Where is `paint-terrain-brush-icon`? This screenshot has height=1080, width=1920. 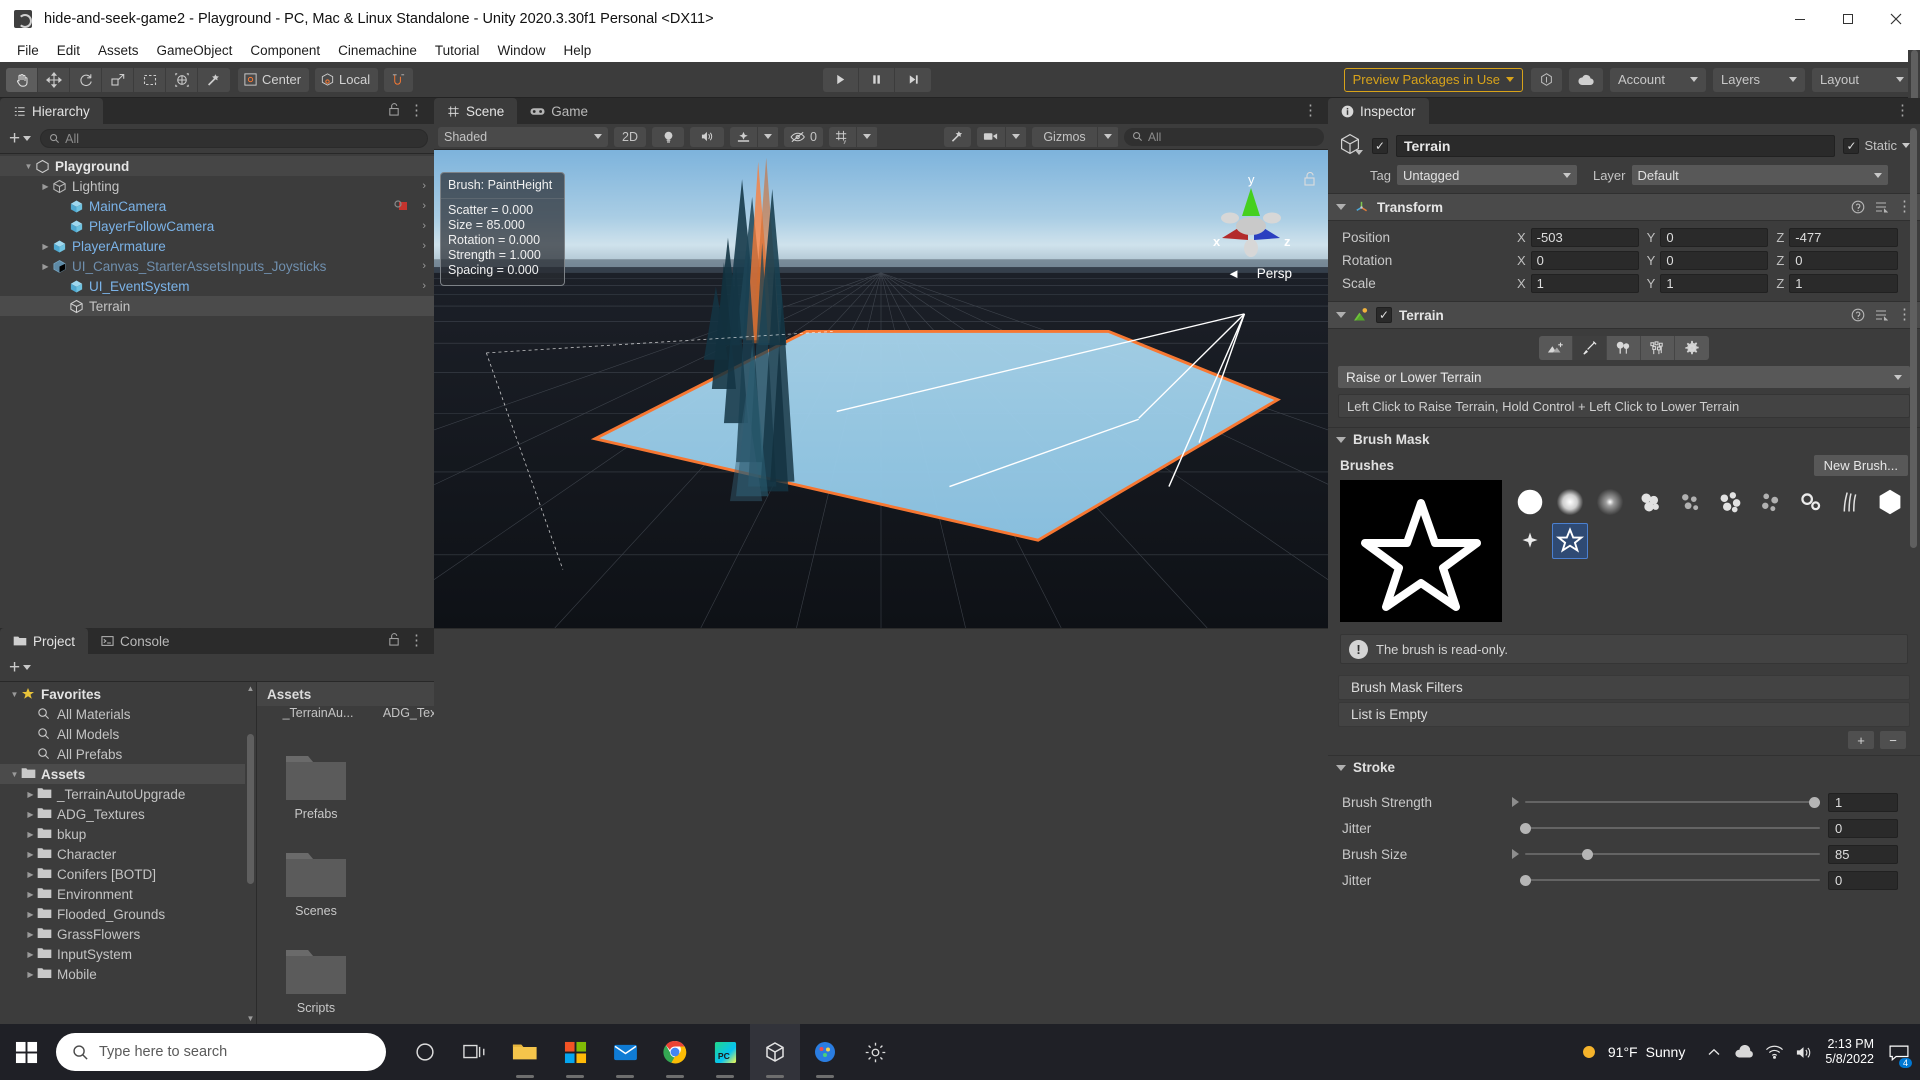 paint-terrain-brush-icon is located at coordinates (1590, 348).